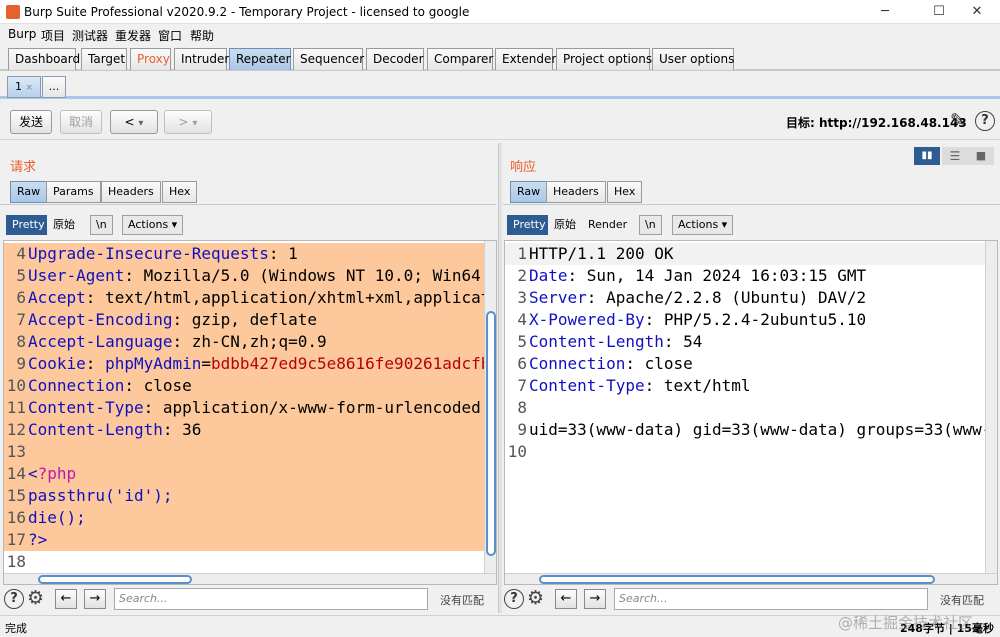  I want to click on minimize-button: ─, so click(885, 12).